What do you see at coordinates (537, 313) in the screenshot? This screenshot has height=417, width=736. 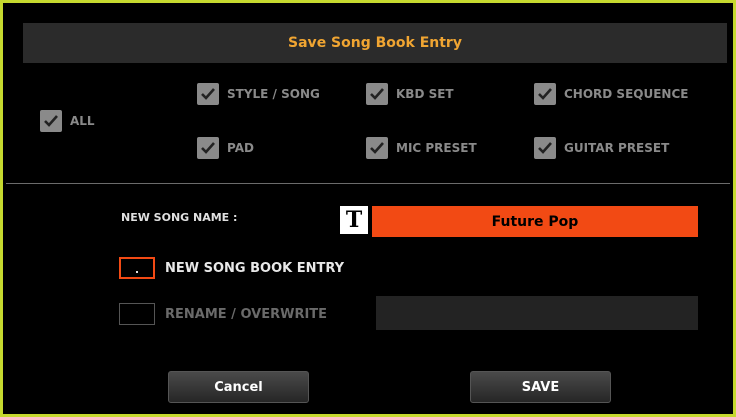 I see `rename-field` at bounding box center [537, 313].